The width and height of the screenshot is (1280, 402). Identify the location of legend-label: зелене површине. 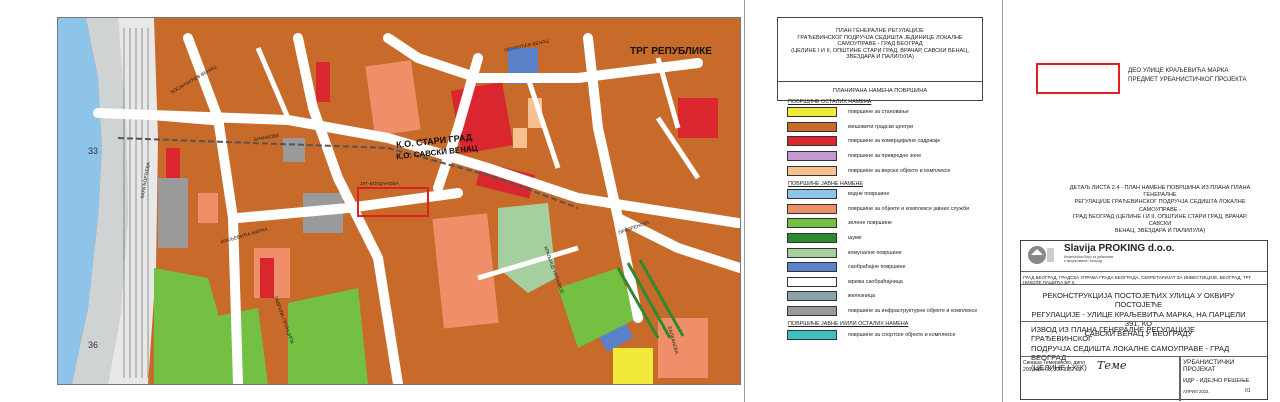
(870, 223).